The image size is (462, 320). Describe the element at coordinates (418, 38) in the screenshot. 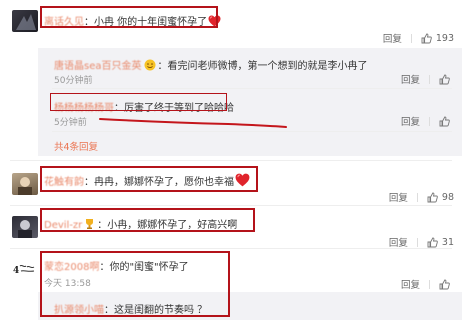

I see `comment-actions: 回复 193` at that location.